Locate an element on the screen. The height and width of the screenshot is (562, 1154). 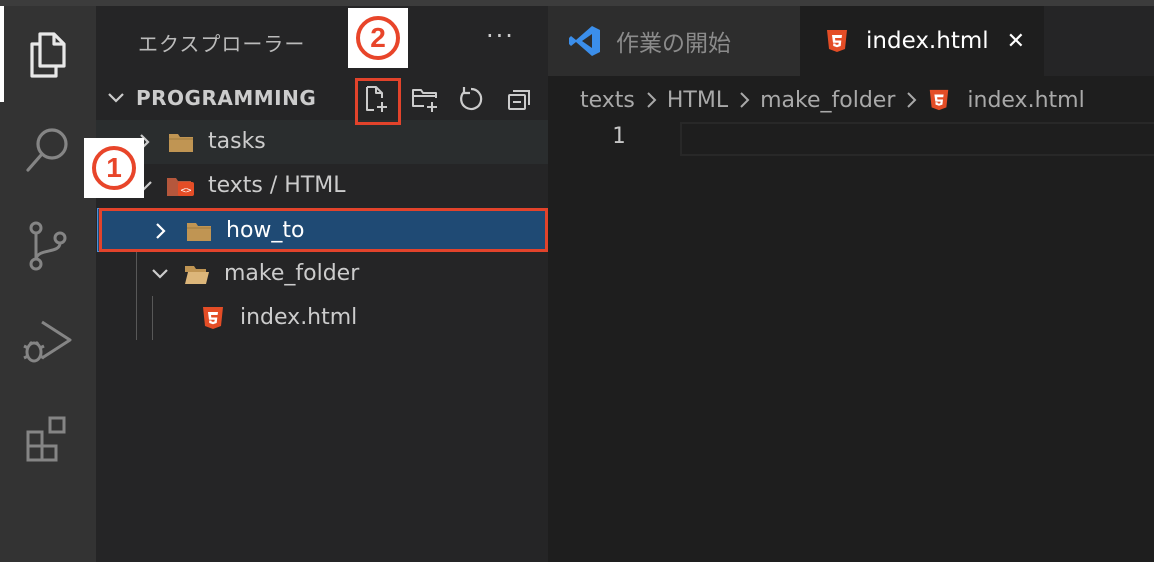
folder-open-icon is located at coordinates (197, 275).